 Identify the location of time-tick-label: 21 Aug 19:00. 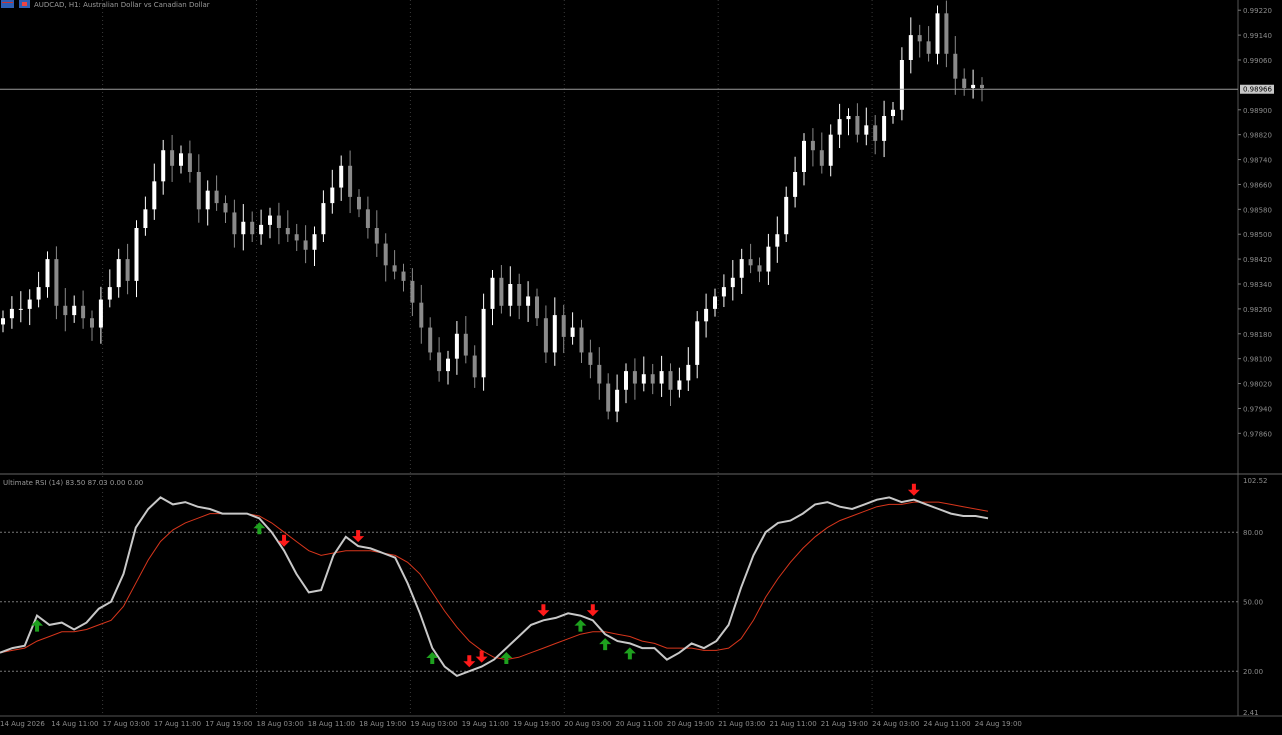
(844, 724).